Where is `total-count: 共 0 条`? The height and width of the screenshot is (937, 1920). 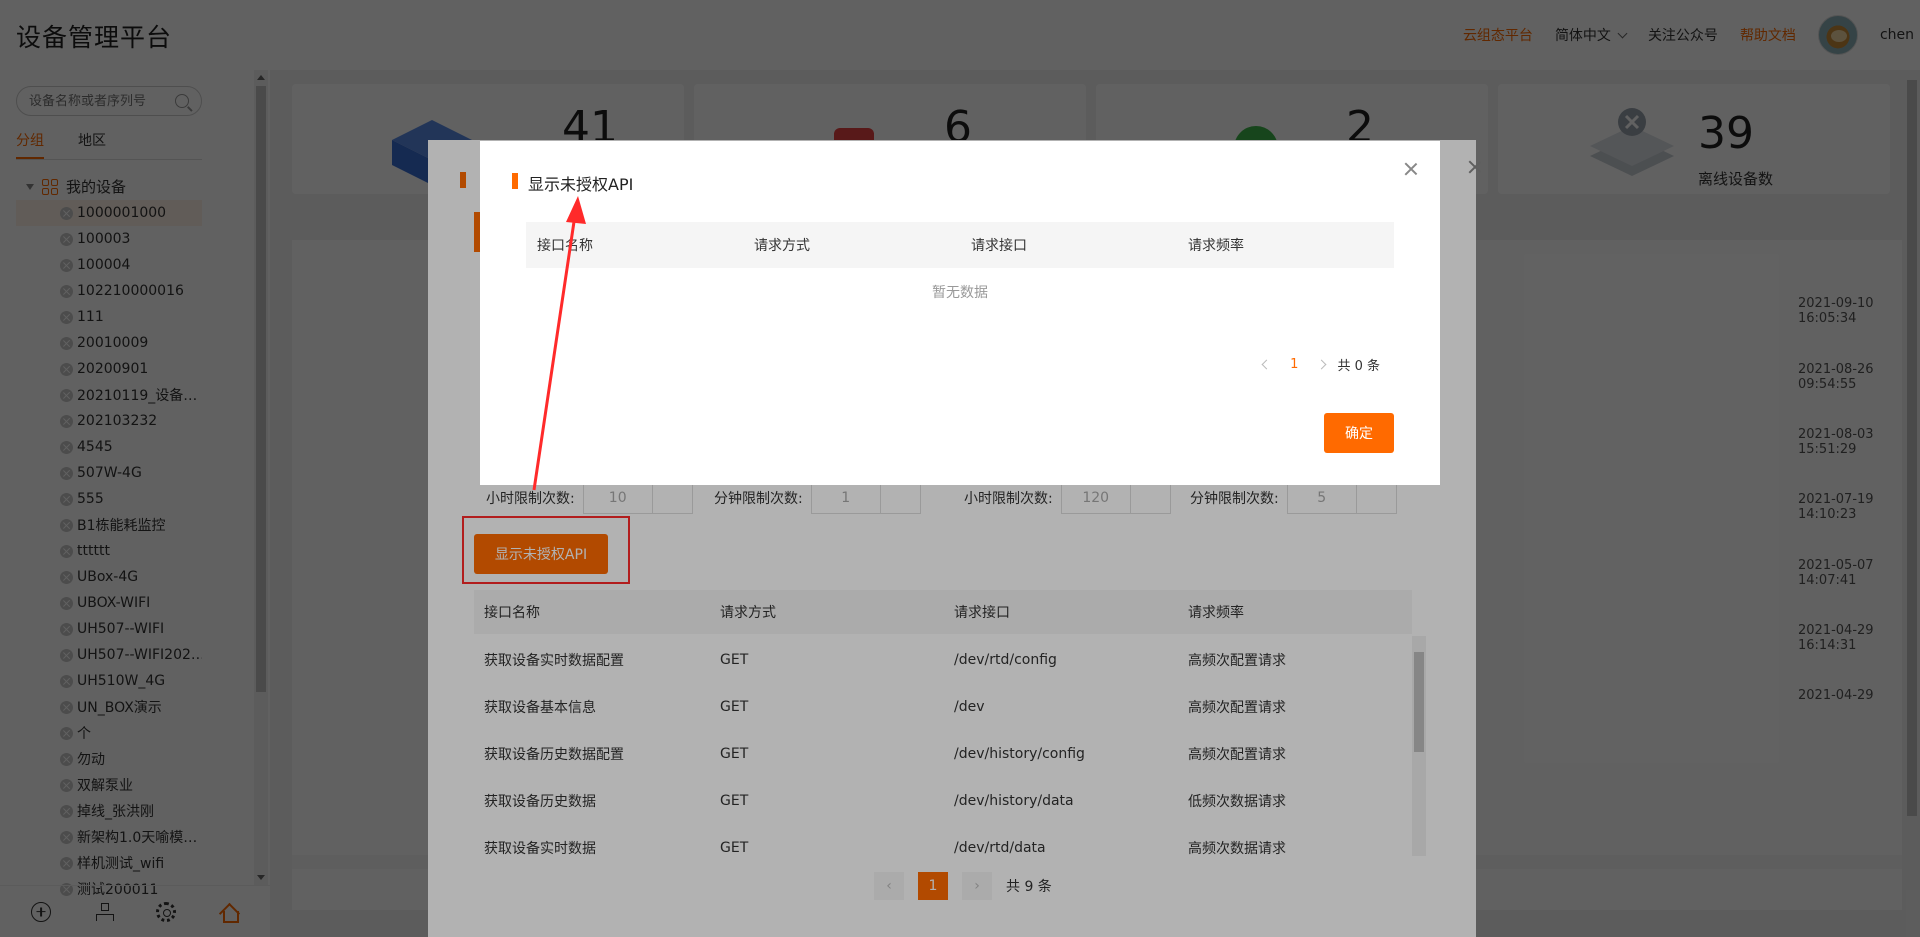 total-count: 共 0 条 is located at coordinates (1358, 366).